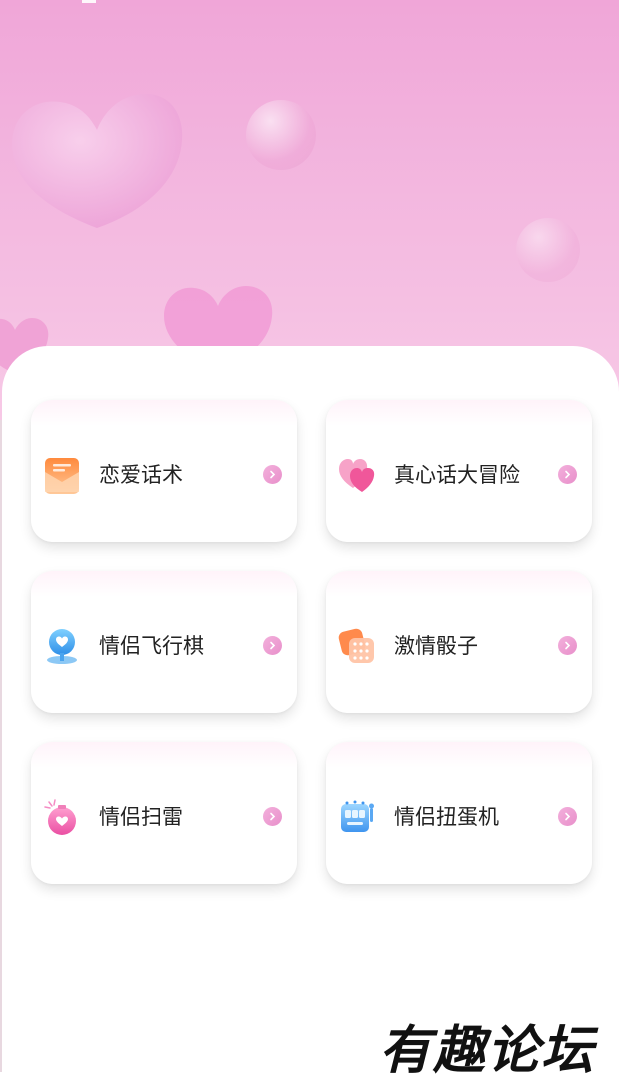 This screenshot has height=1083, width=619. I want to click on feature-label: 情侣扭蛋机, so click(446, 817).